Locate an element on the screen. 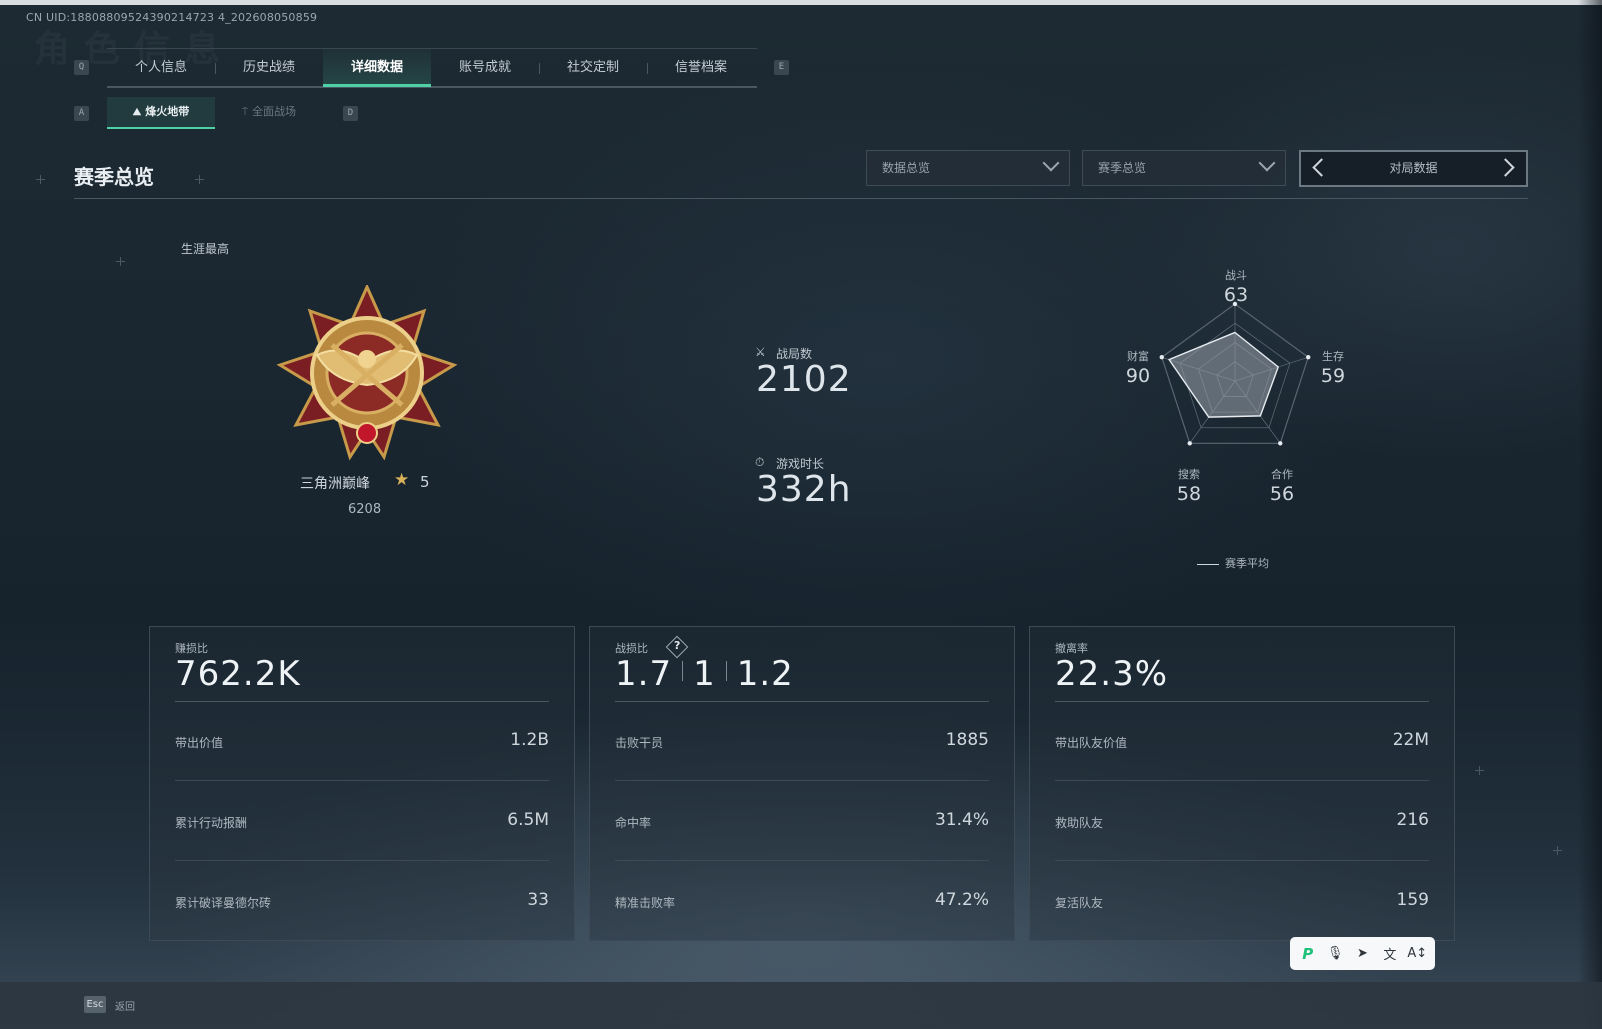 The image size is (1602, 1029). mountain-icon: ⛰ is located at coordinates (137, 112).